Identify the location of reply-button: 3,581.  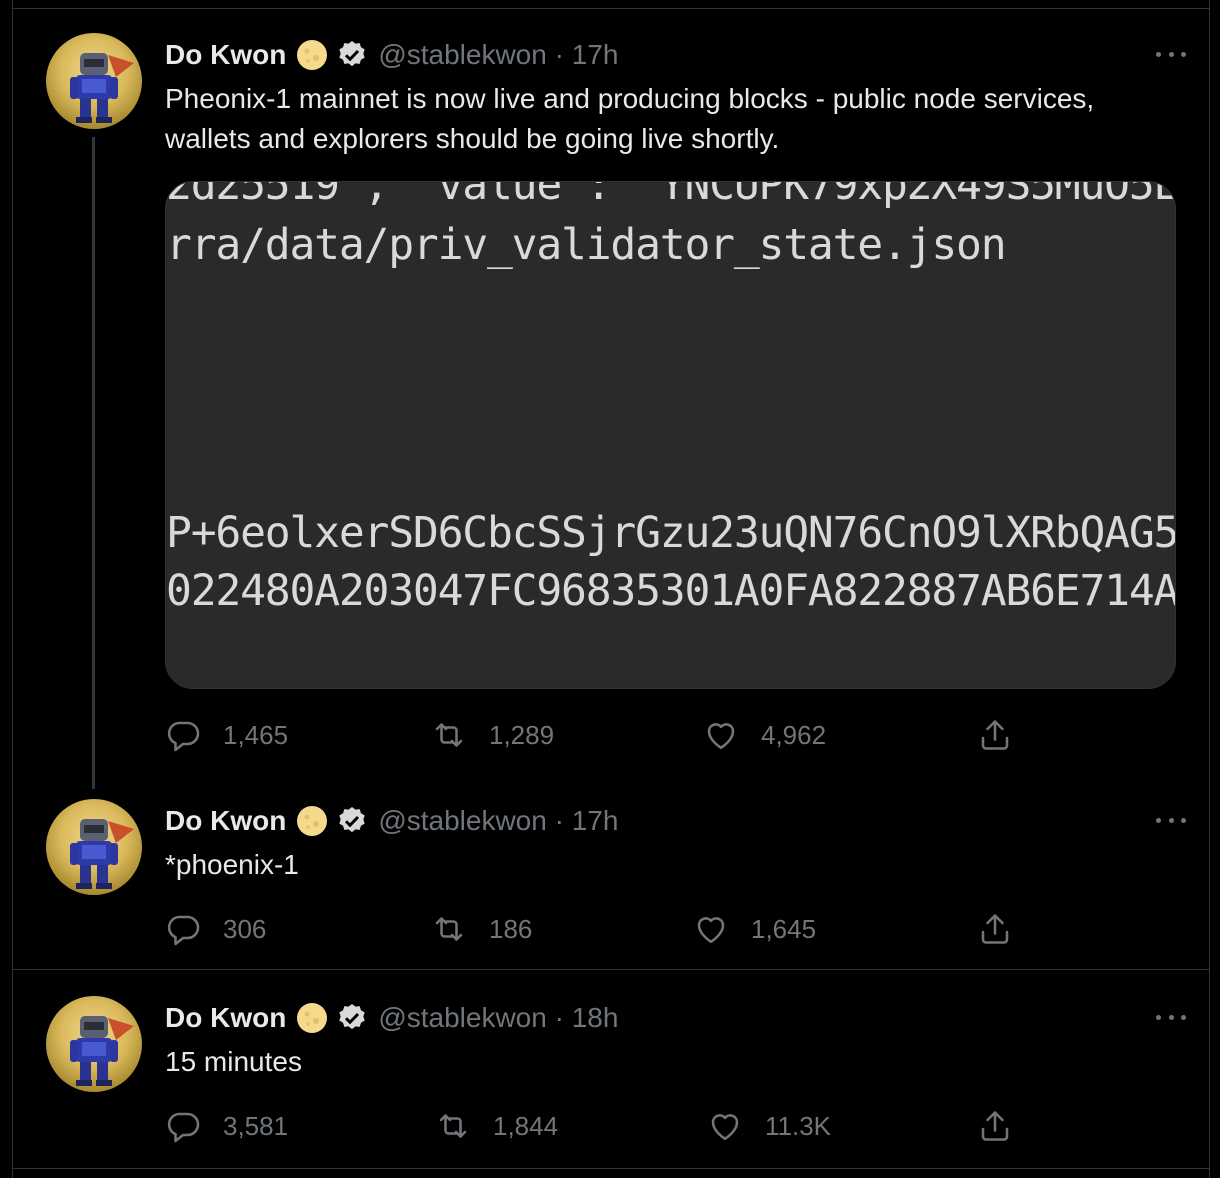
(226, 1126).